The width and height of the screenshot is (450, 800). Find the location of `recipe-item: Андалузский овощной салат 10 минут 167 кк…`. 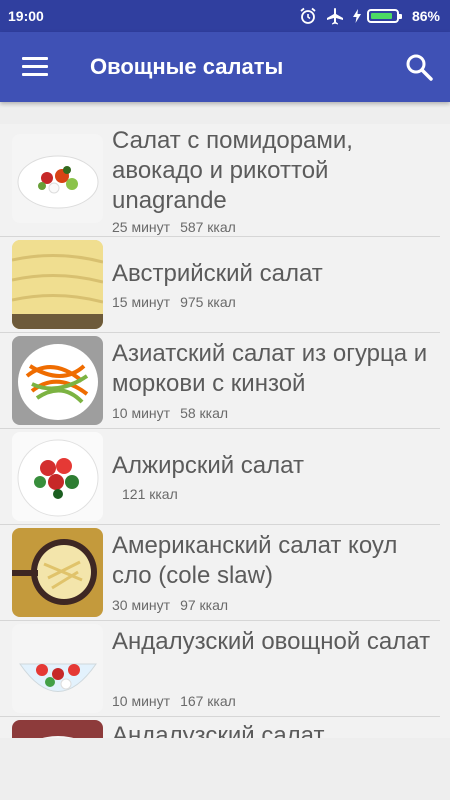

recipe-item: Андалузский овощной салат 10 минут 167 кк… is located at coordinates (220, 669).